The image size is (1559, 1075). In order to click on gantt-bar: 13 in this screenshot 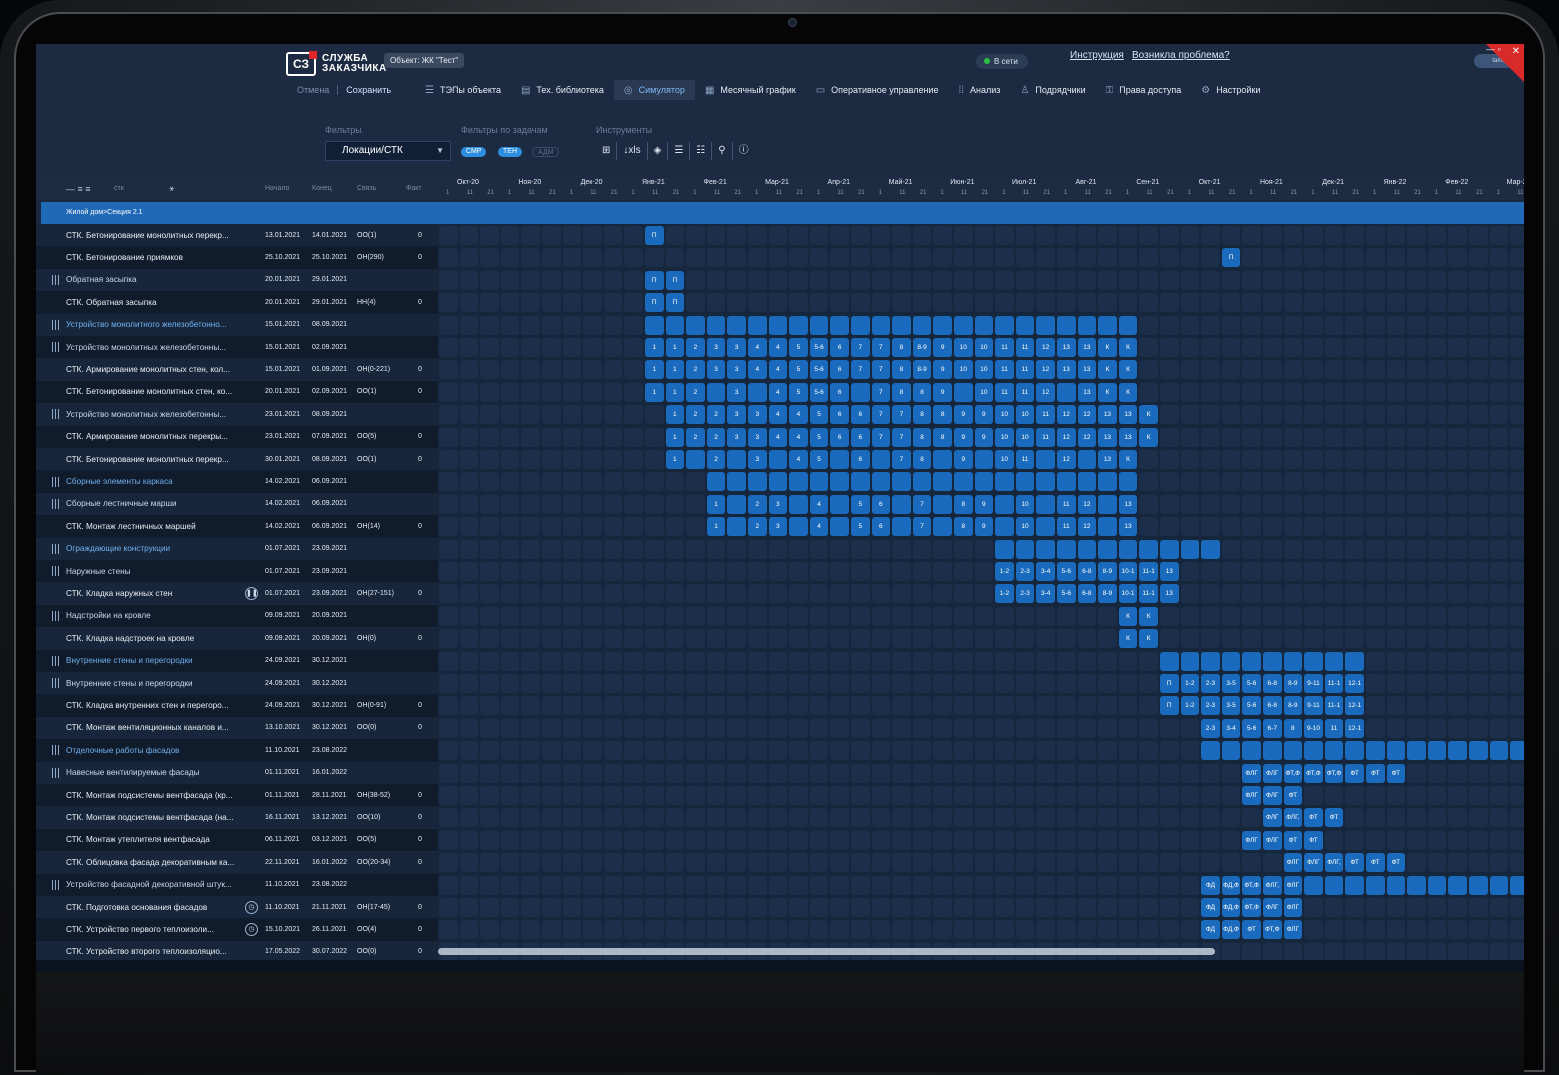, I will do `click(1087, 392)`.